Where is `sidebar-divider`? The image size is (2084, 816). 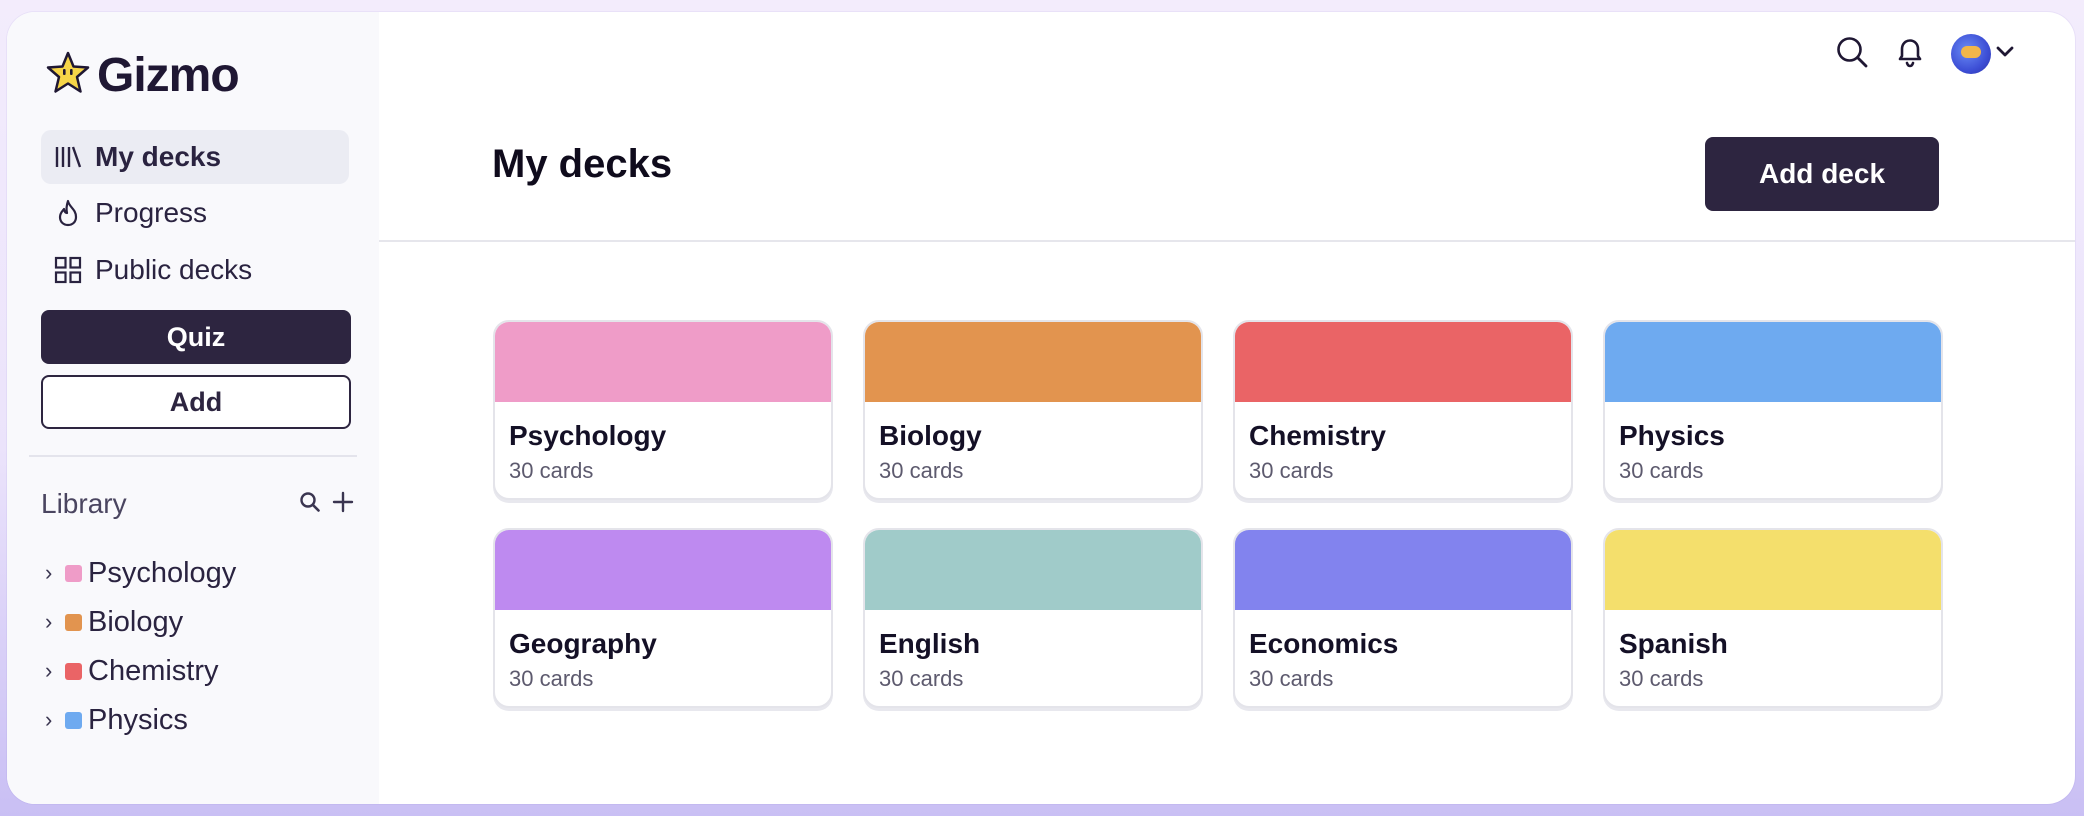
sidebar-divider is located at coordinates (193, 456).